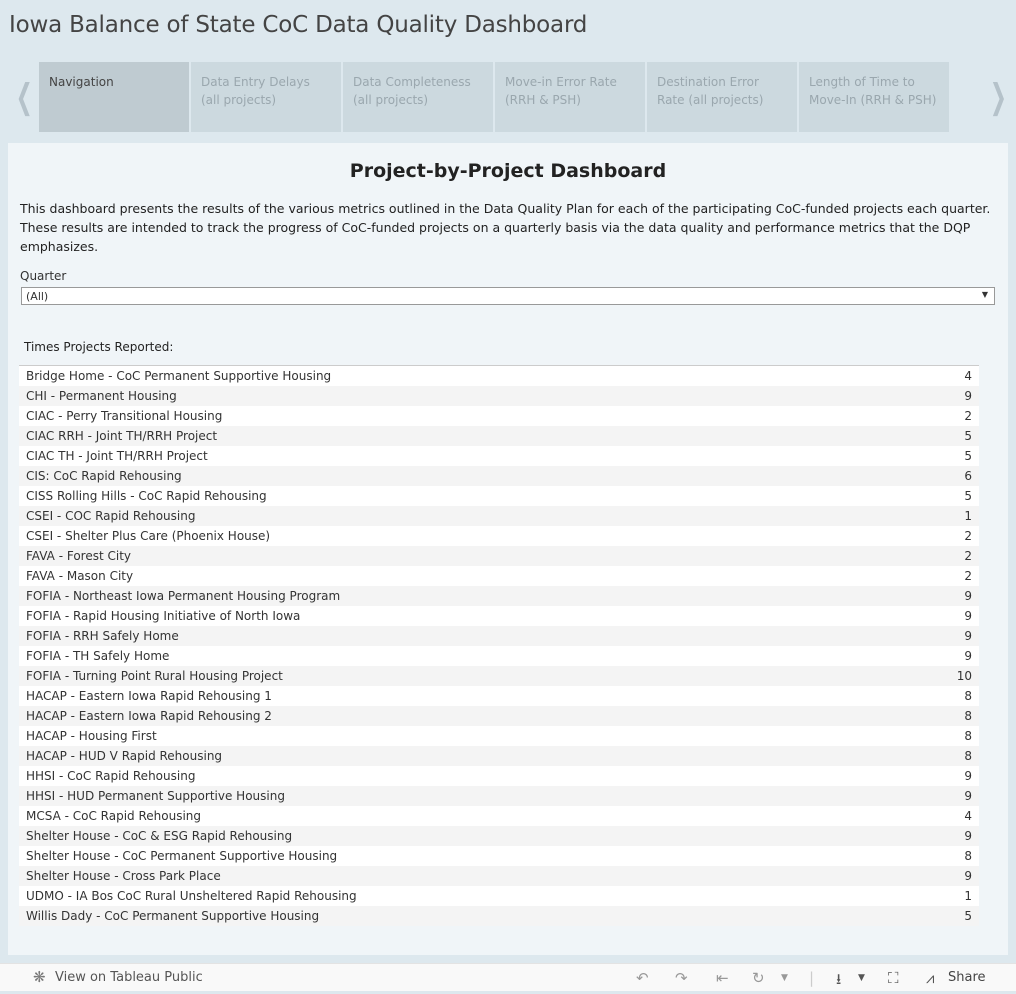 The image size is (1016, 994). What do you see at coordinates (642, 978) in the screenshot?
I see `undo-icon: ↶` at bounding box center [642, 978].